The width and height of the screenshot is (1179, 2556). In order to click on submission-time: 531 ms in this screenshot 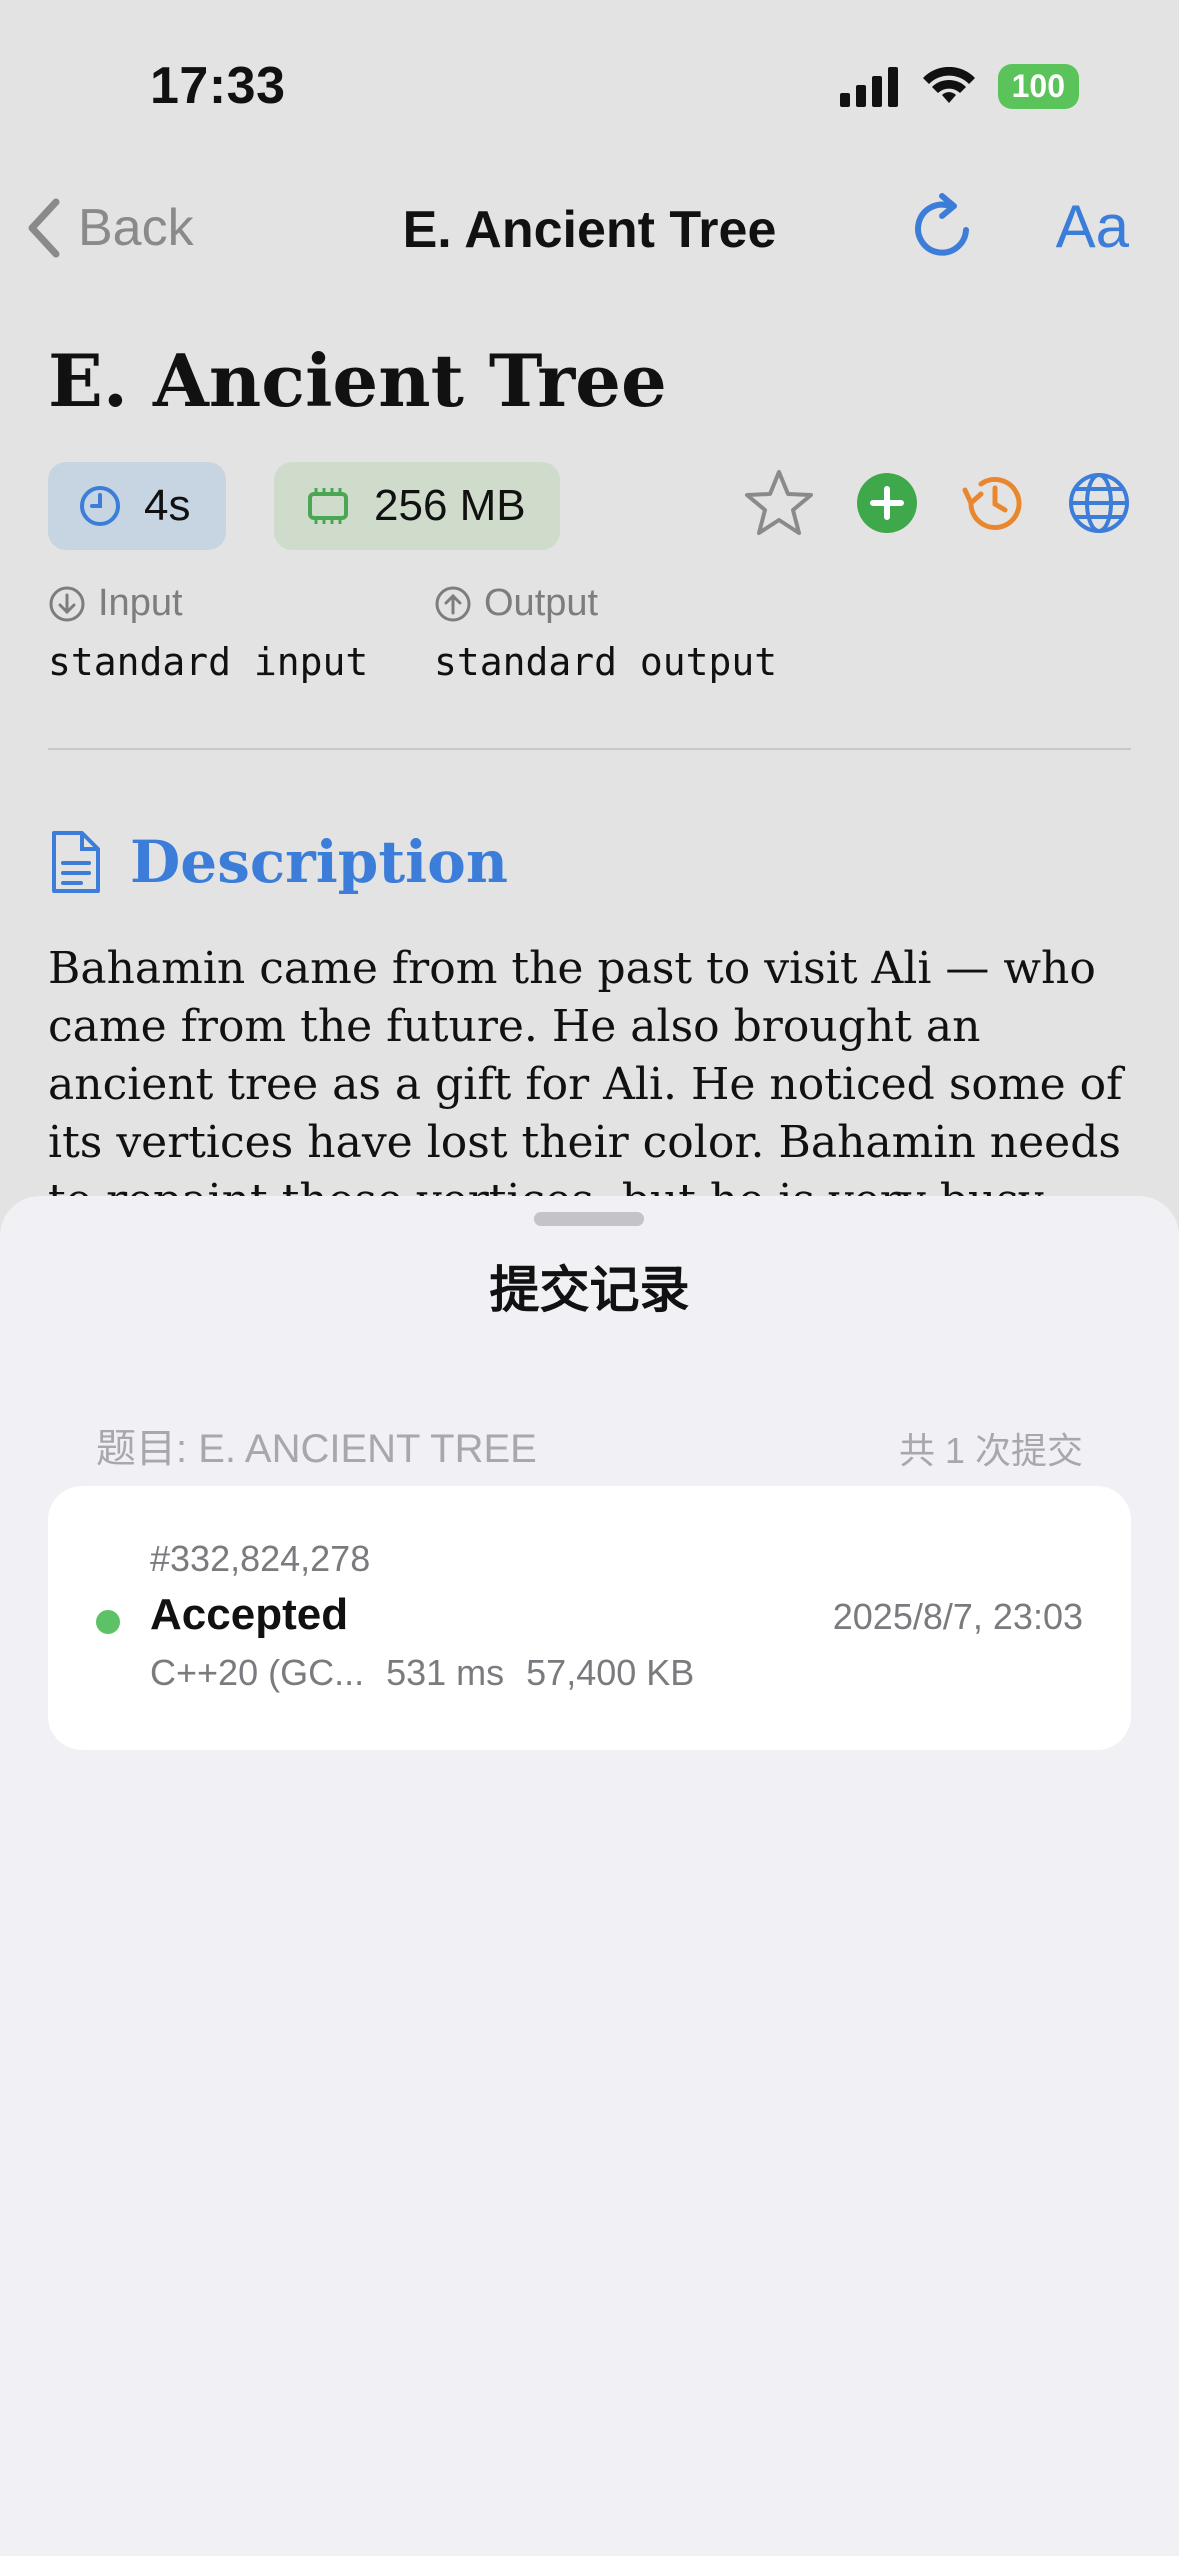, I will do `click(445, 1672)`.